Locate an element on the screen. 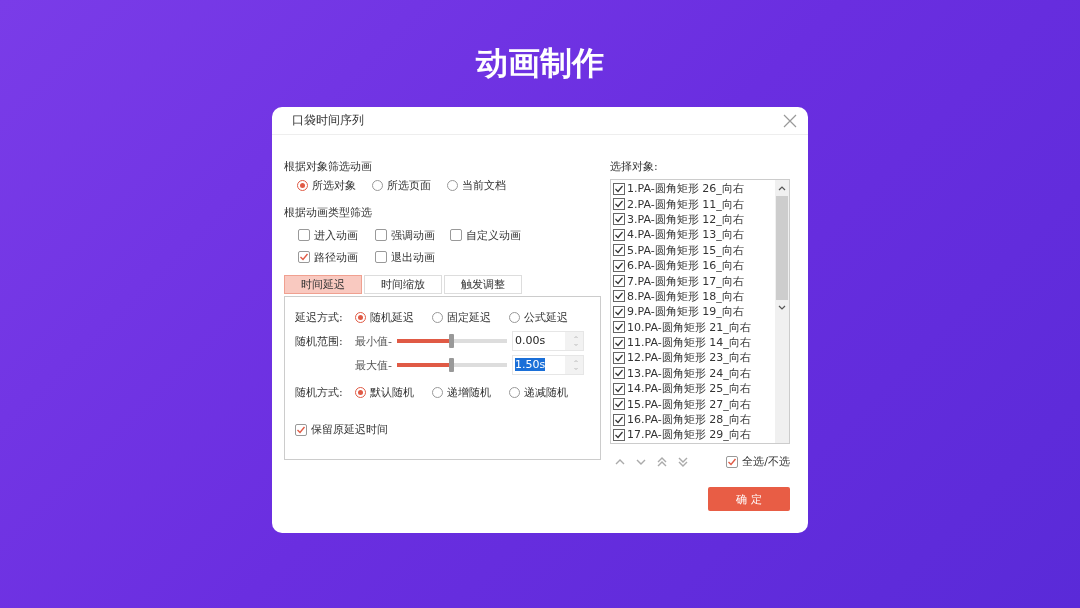  radio-label: 公式延迟 is located at coordinates (546, 317).